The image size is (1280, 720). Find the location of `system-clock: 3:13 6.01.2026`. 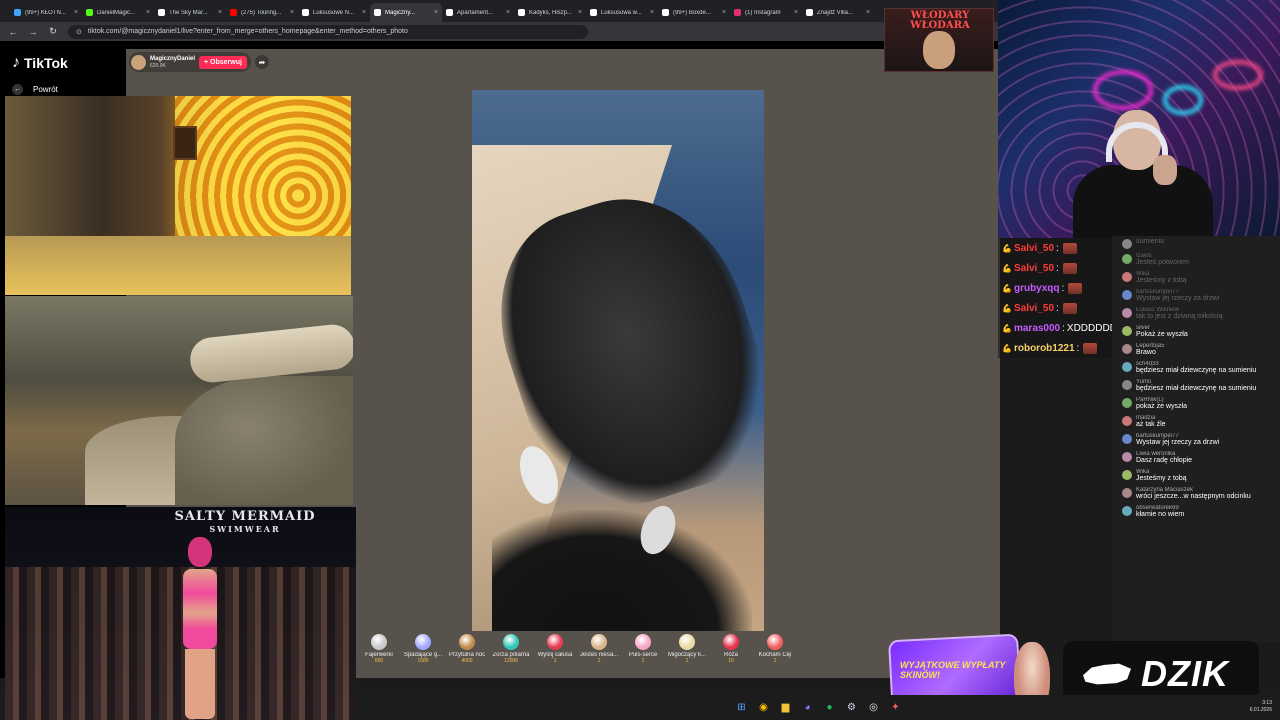

system-clock: 3:13 6.01.2026 is located at coordinates (1261, 707).